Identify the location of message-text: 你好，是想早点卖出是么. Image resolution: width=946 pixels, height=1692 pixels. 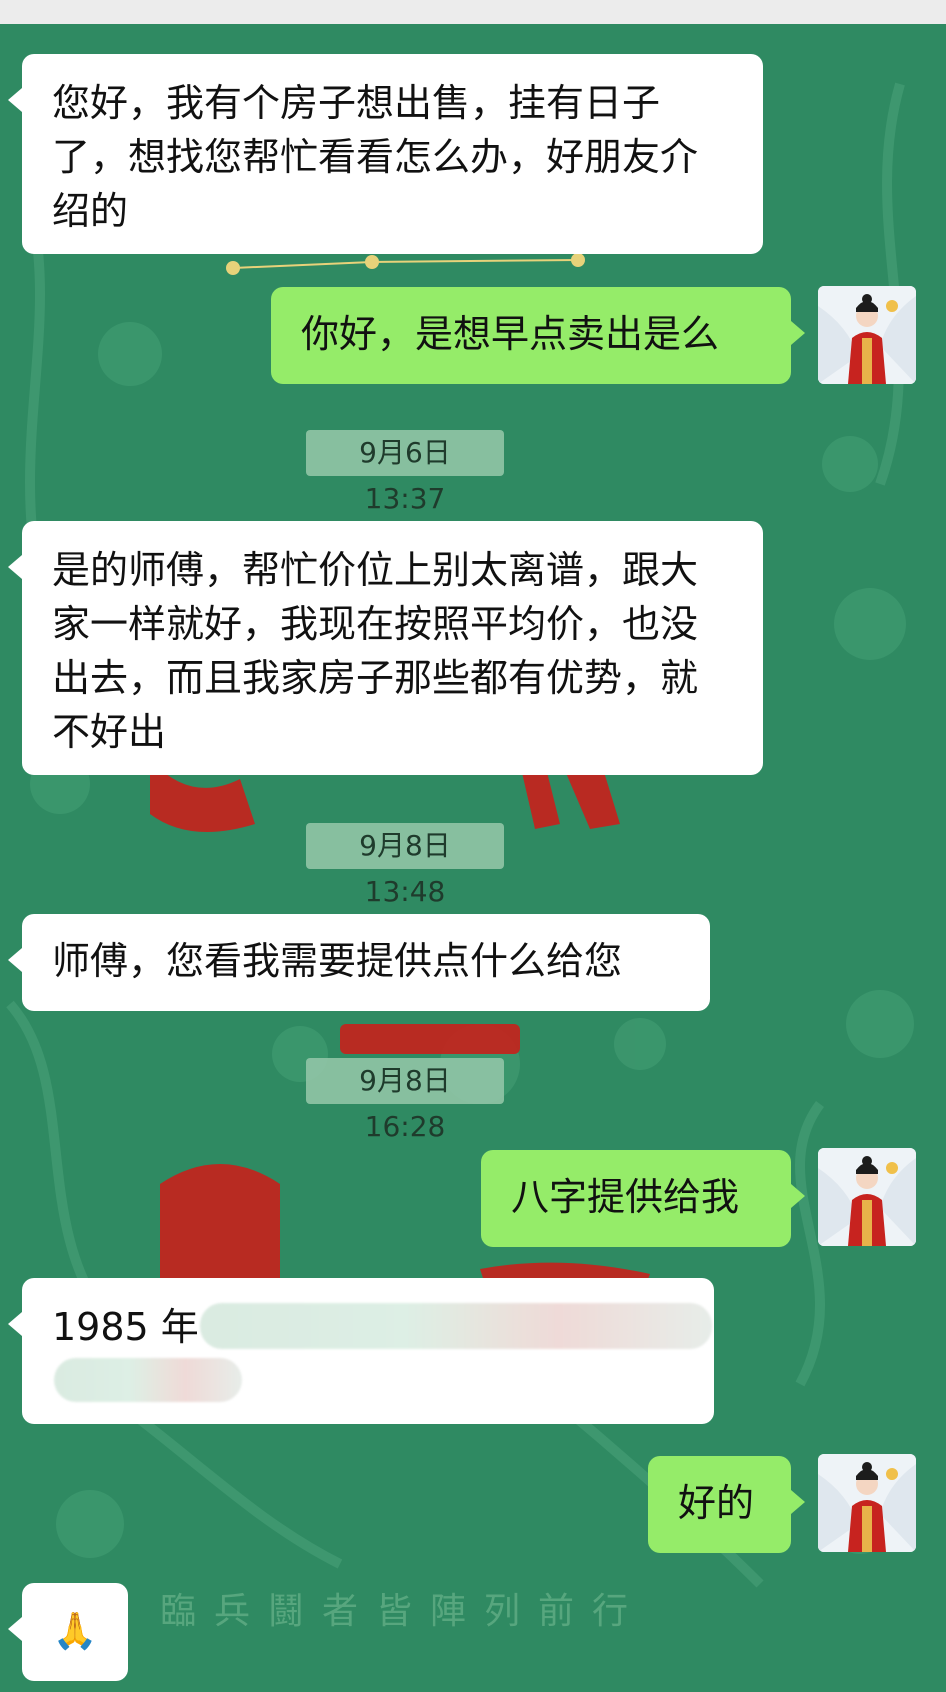
(510, 334).